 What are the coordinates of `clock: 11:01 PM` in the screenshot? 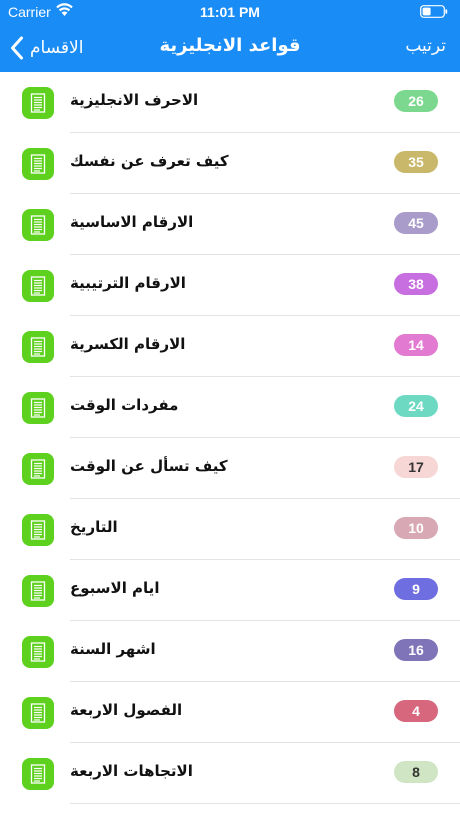 It's located at (230, 12).